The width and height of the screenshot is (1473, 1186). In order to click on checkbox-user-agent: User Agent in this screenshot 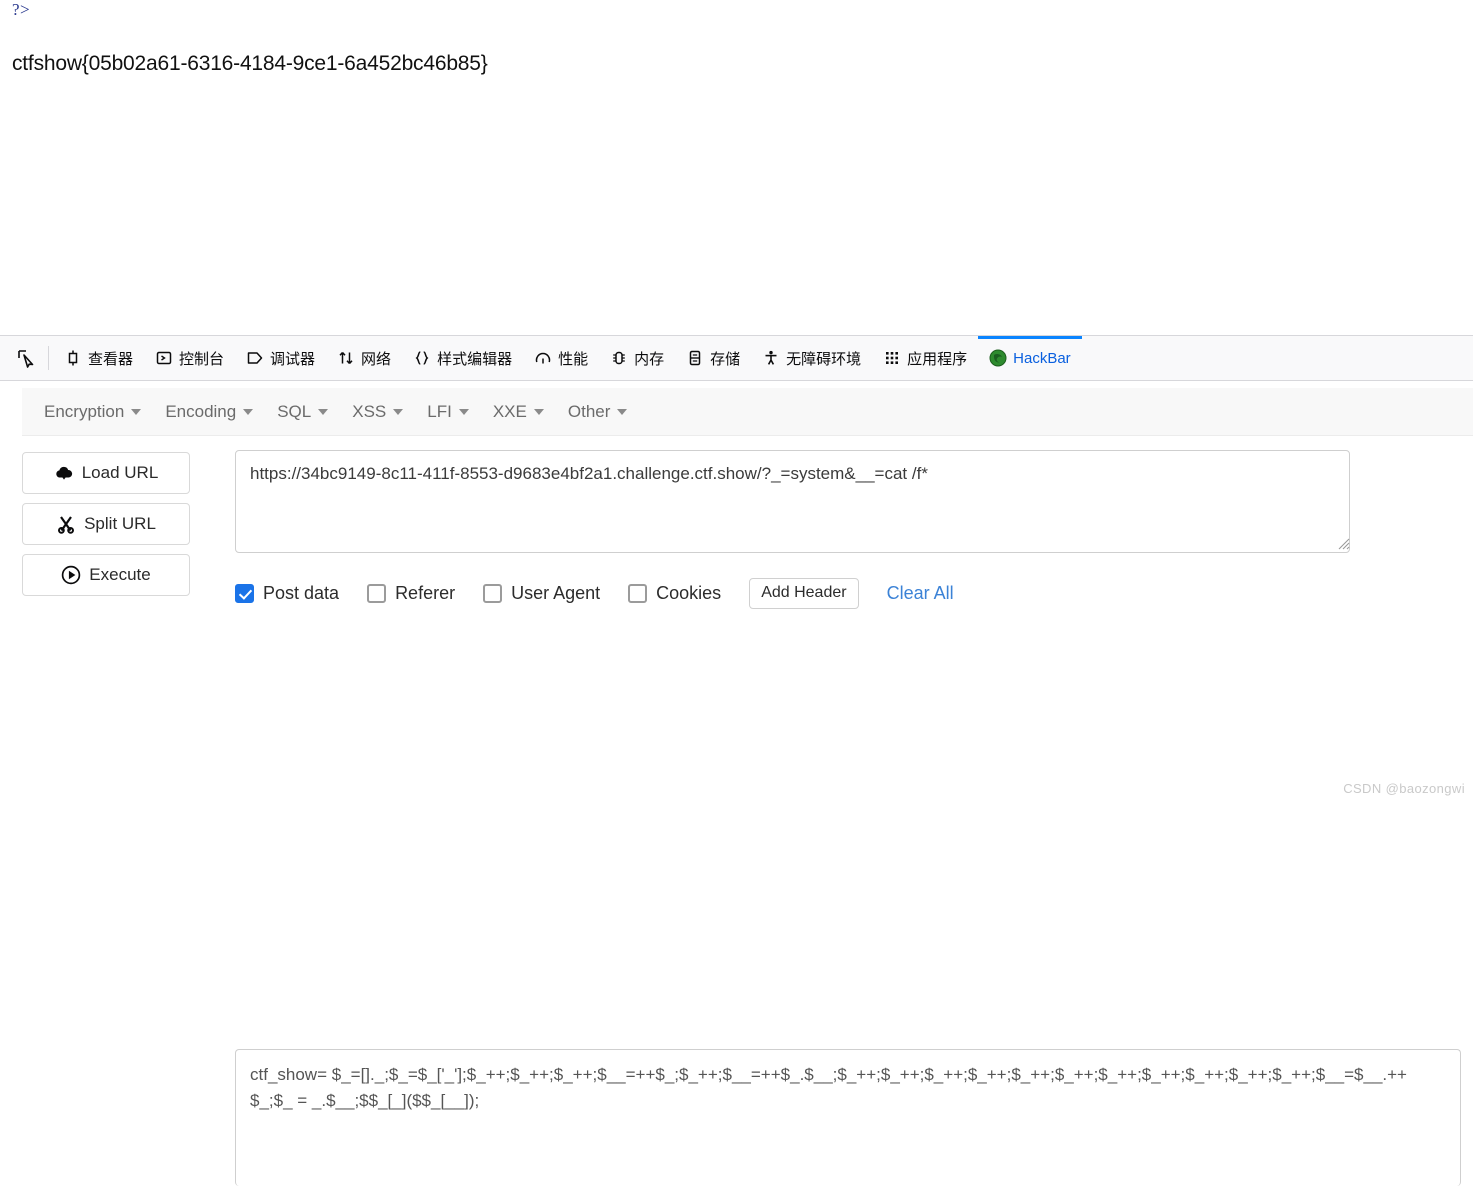, I will do `click(541, 593)`.